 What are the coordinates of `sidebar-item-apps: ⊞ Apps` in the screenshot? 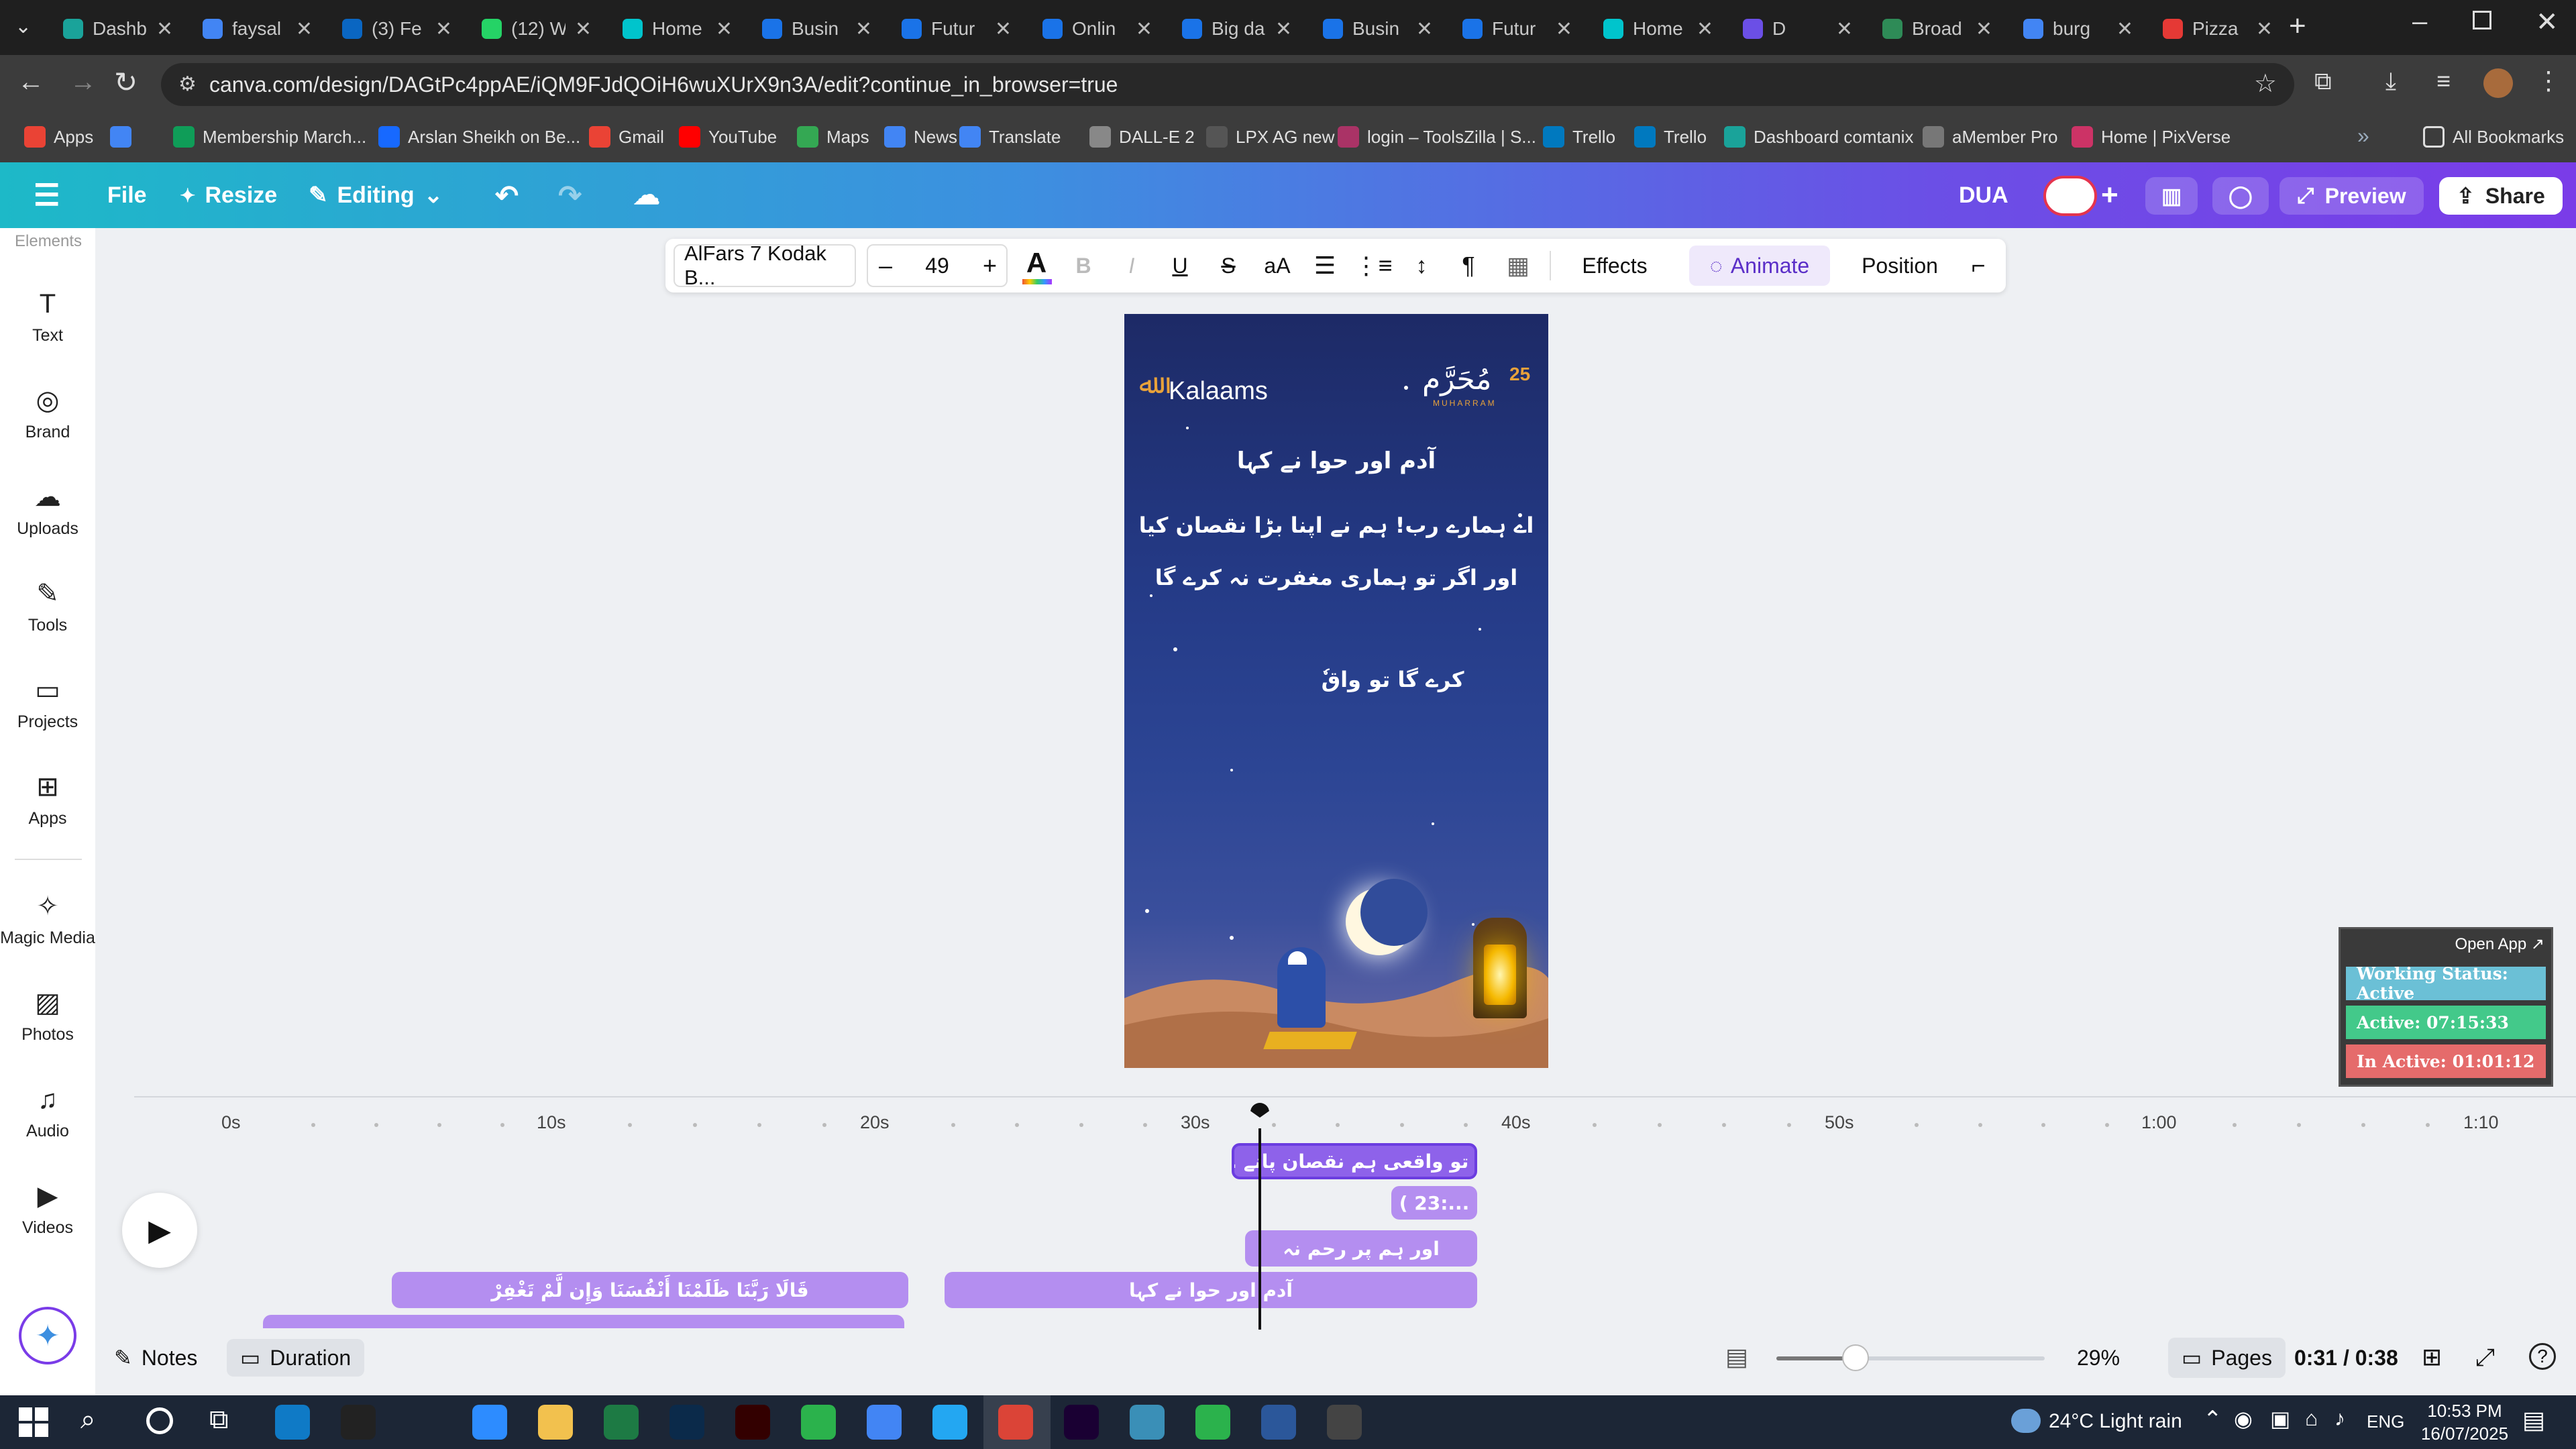 It's located at (47, 799).